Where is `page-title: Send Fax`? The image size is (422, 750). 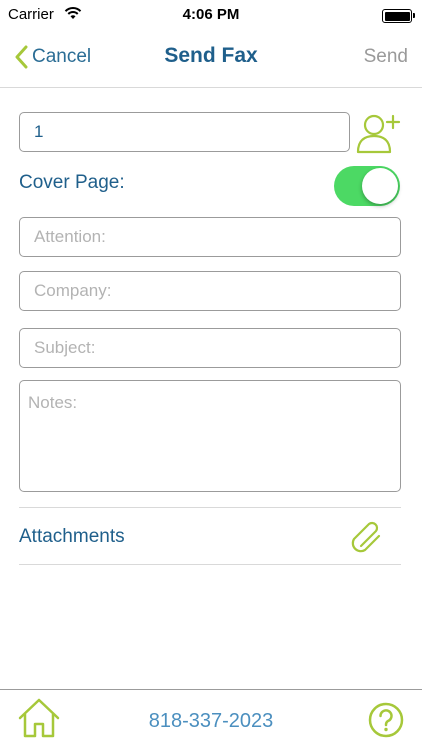 page-title: Send Fax is located at coordinates (211, 55).